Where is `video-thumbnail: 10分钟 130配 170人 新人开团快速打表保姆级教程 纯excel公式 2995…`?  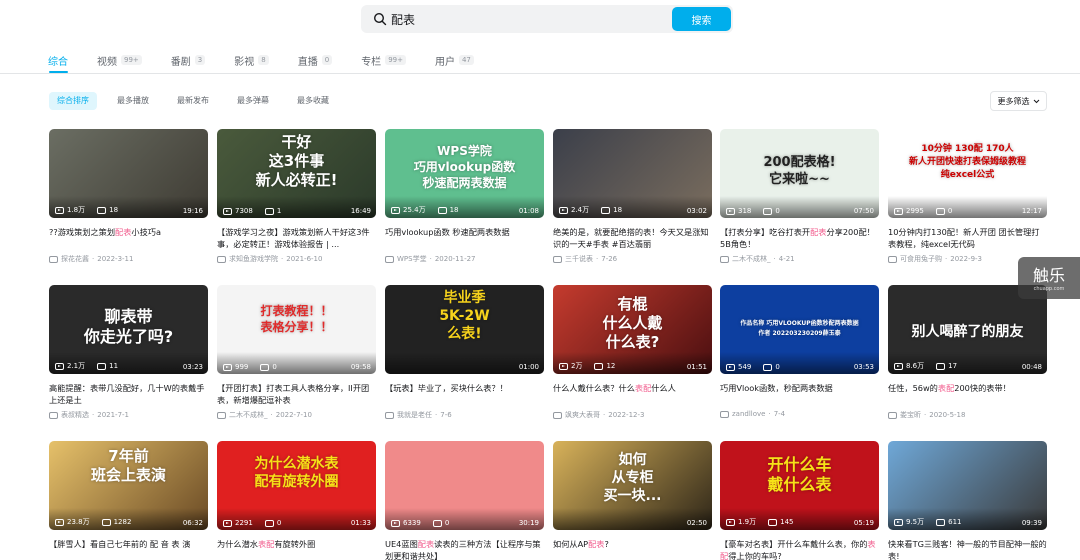 video-thumbnail: 10分钟 130配 170人 新人开团快速打表保姆级教程 纯excel公式 2995… is located at coordinates (967, 173).